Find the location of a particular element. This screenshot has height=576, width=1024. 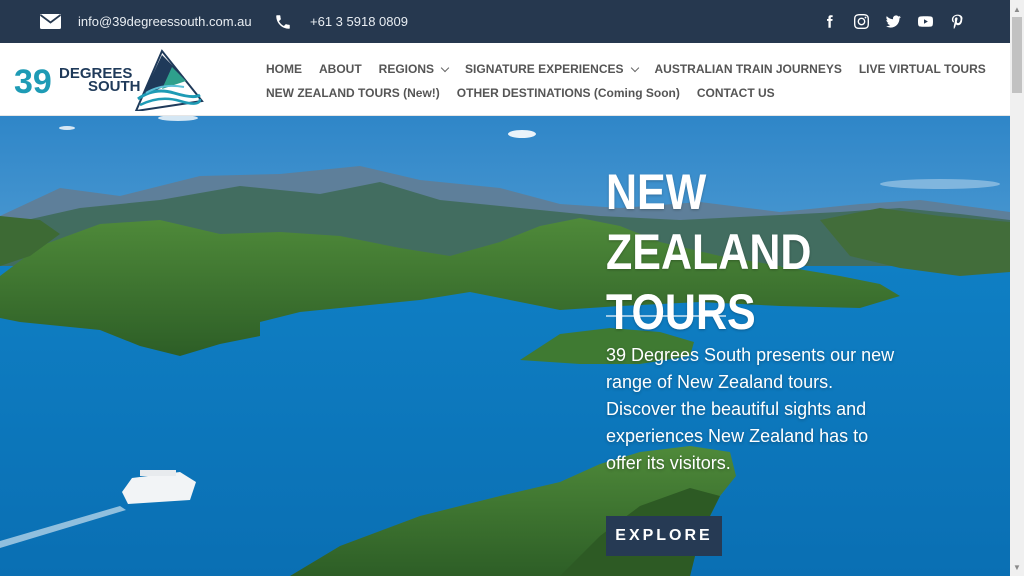

nav-item-label: SIGNATURE EXPERIENCES is located at coordinates (544, 69).